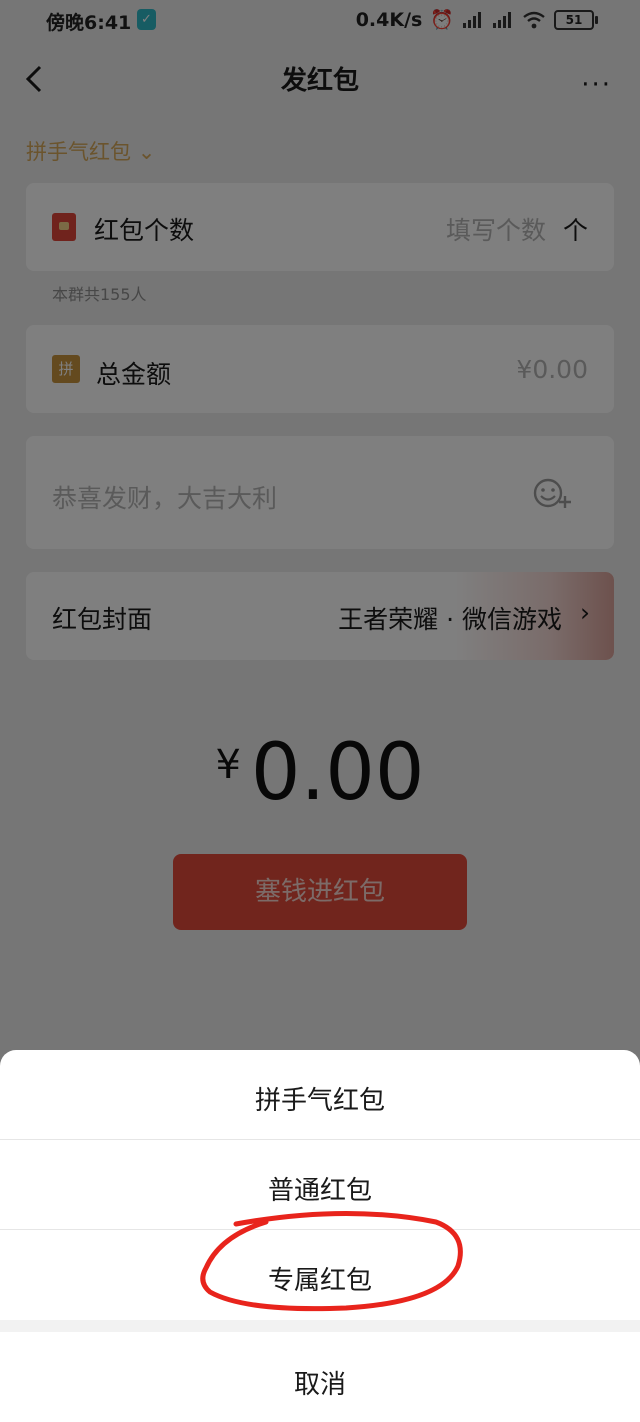 This screenshot has height=1422, width=640. What do you see at coordinates (320, 1098) in the screenshot?
I see `option-lucky-packet: 拼手气红包` at bounding box center [320, 1098].